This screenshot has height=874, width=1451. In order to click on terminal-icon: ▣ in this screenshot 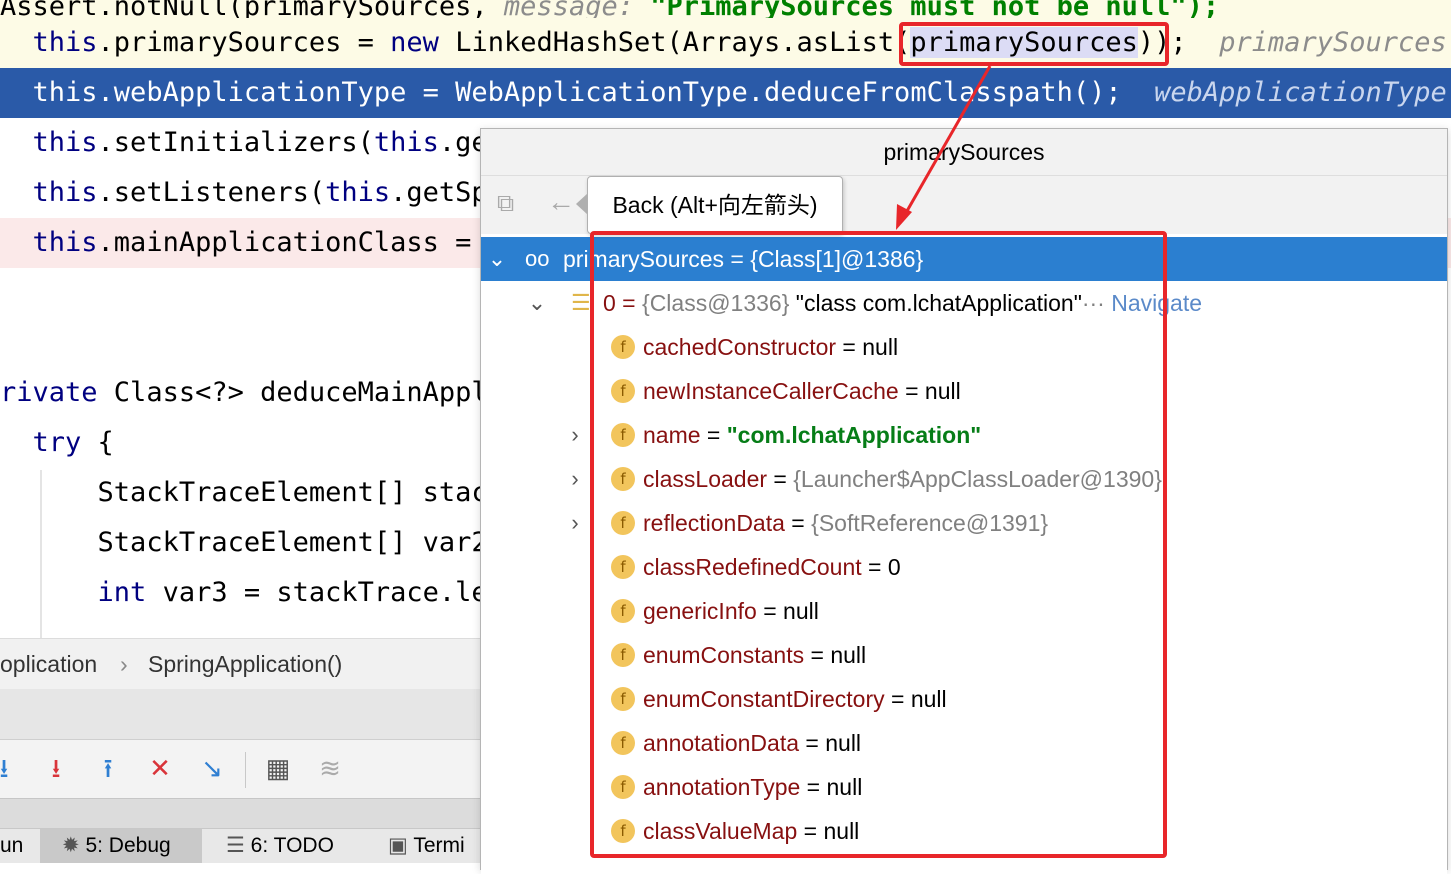, I will do `click(398, 845)`.